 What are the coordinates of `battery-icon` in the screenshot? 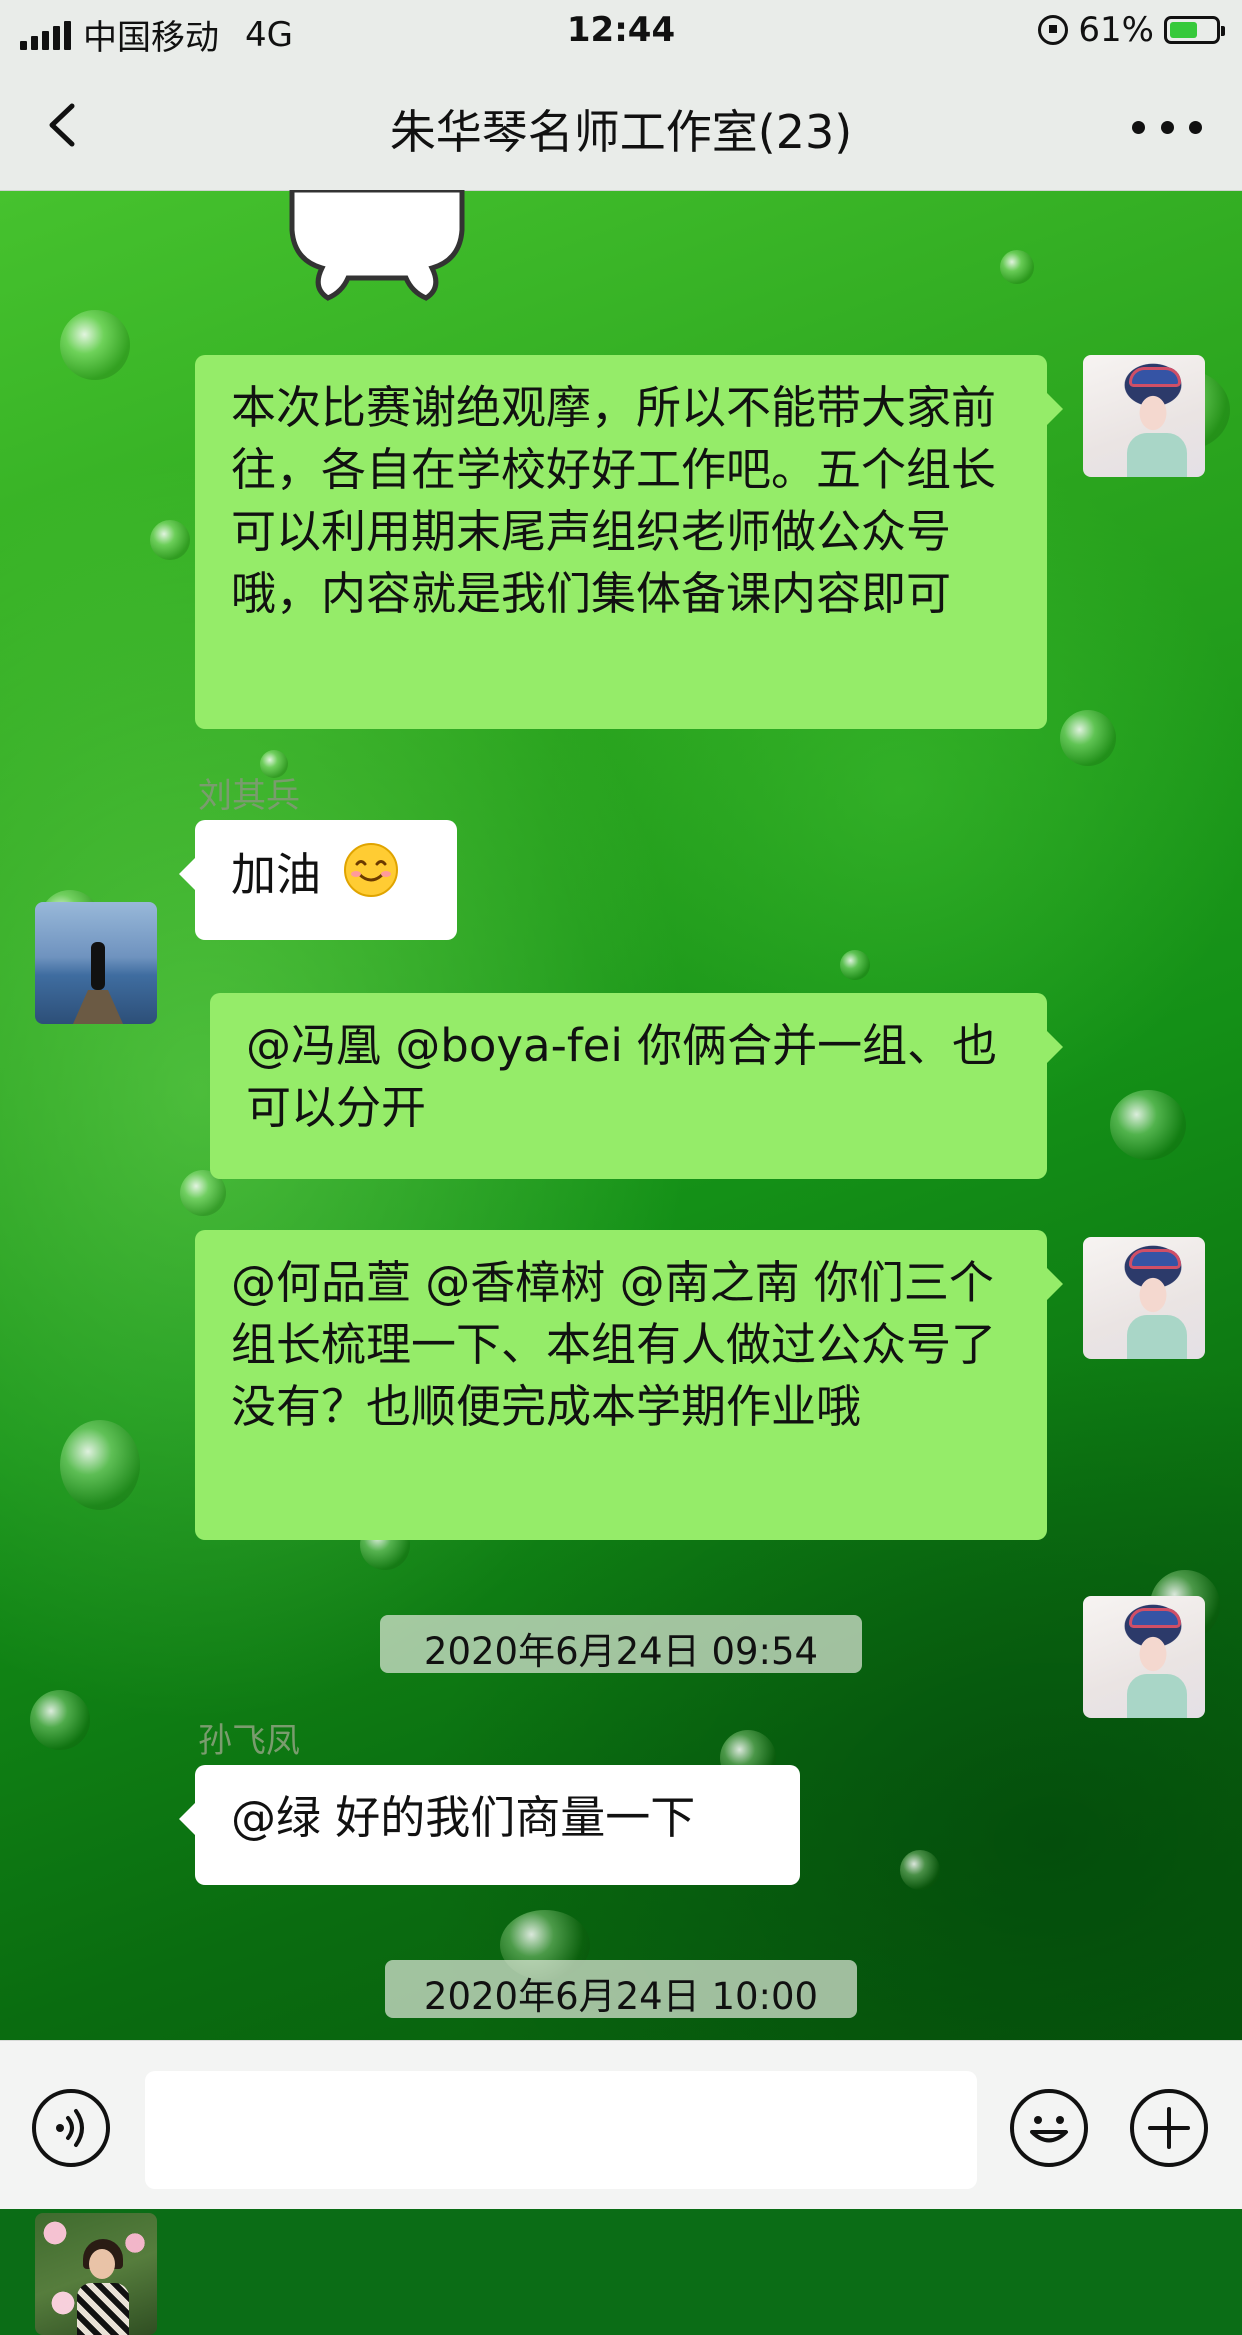 It's located at (1194, 30).